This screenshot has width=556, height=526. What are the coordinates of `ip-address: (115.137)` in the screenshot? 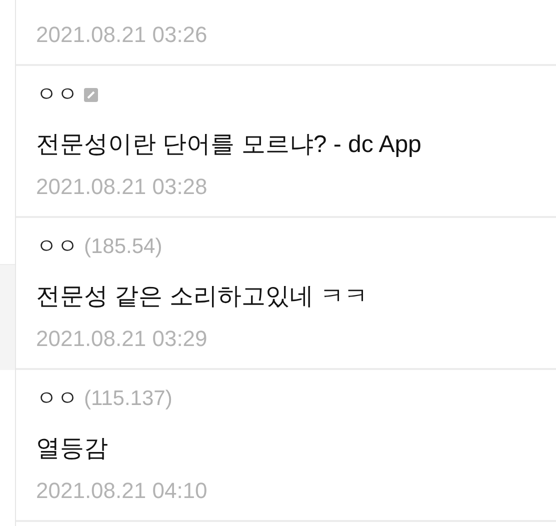 It's located at (128, 399).